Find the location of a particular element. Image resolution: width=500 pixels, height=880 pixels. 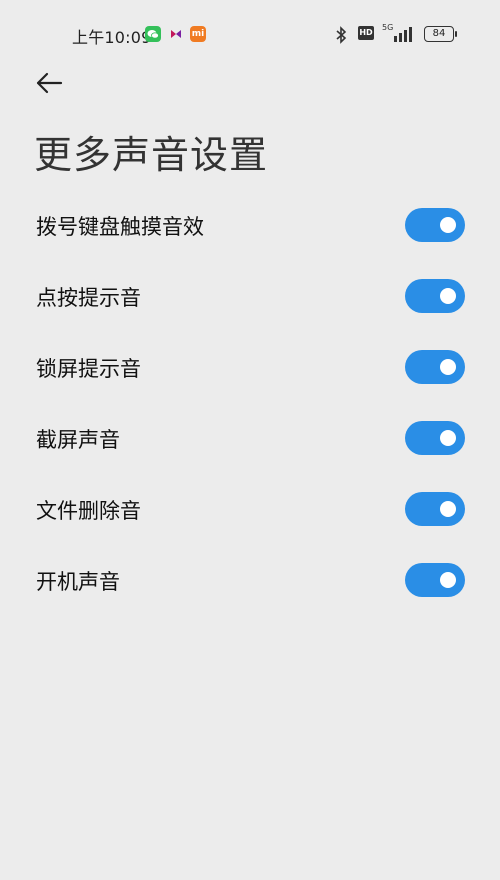

setting-label: 拨号键盘触摸音效 is located at coordinates (120, 227).